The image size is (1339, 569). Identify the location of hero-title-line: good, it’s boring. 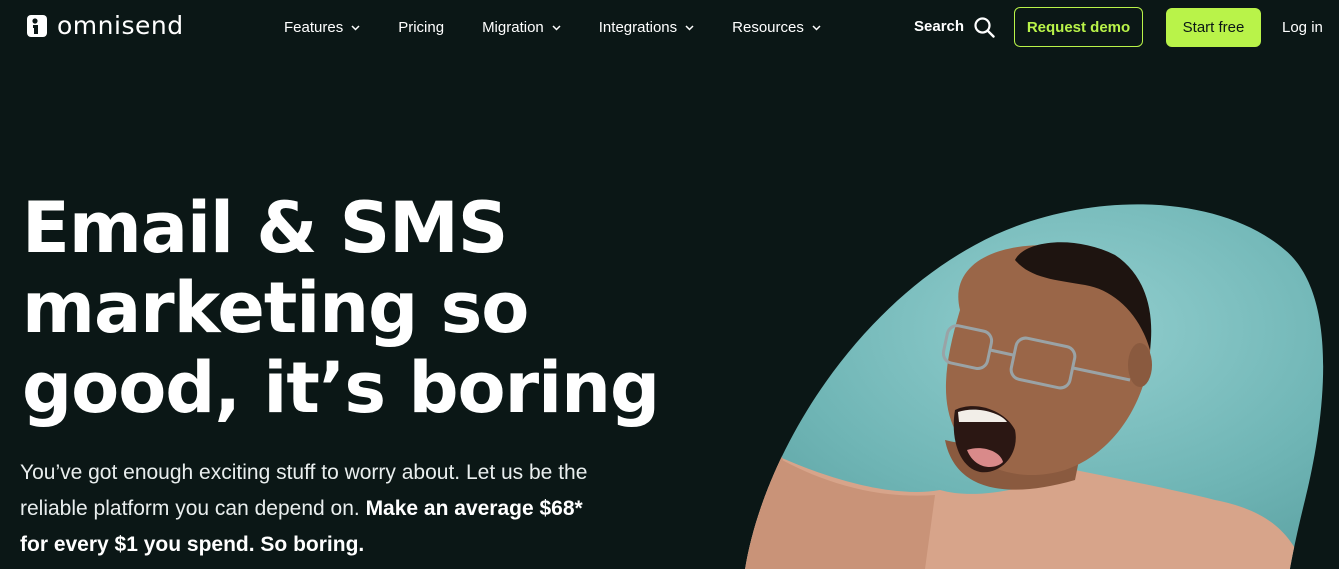
(341, 388).